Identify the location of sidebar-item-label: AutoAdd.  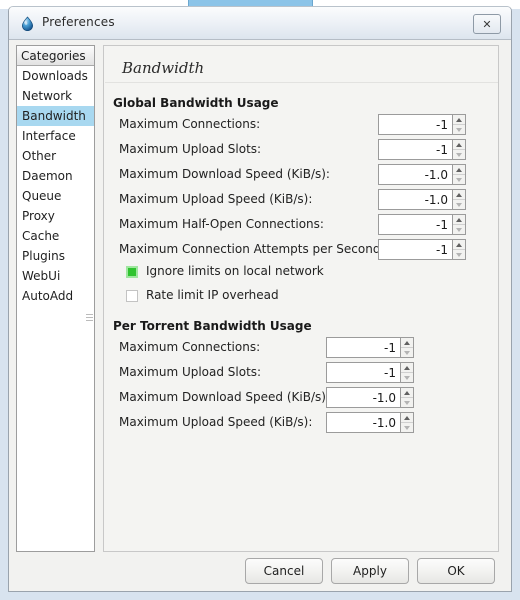
(48, 296).